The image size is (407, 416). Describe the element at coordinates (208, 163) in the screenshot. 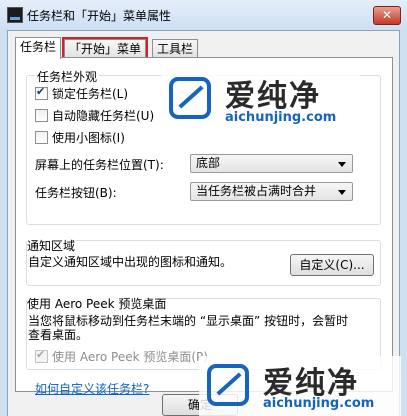

I see `location-select-value: 底部` at that location.